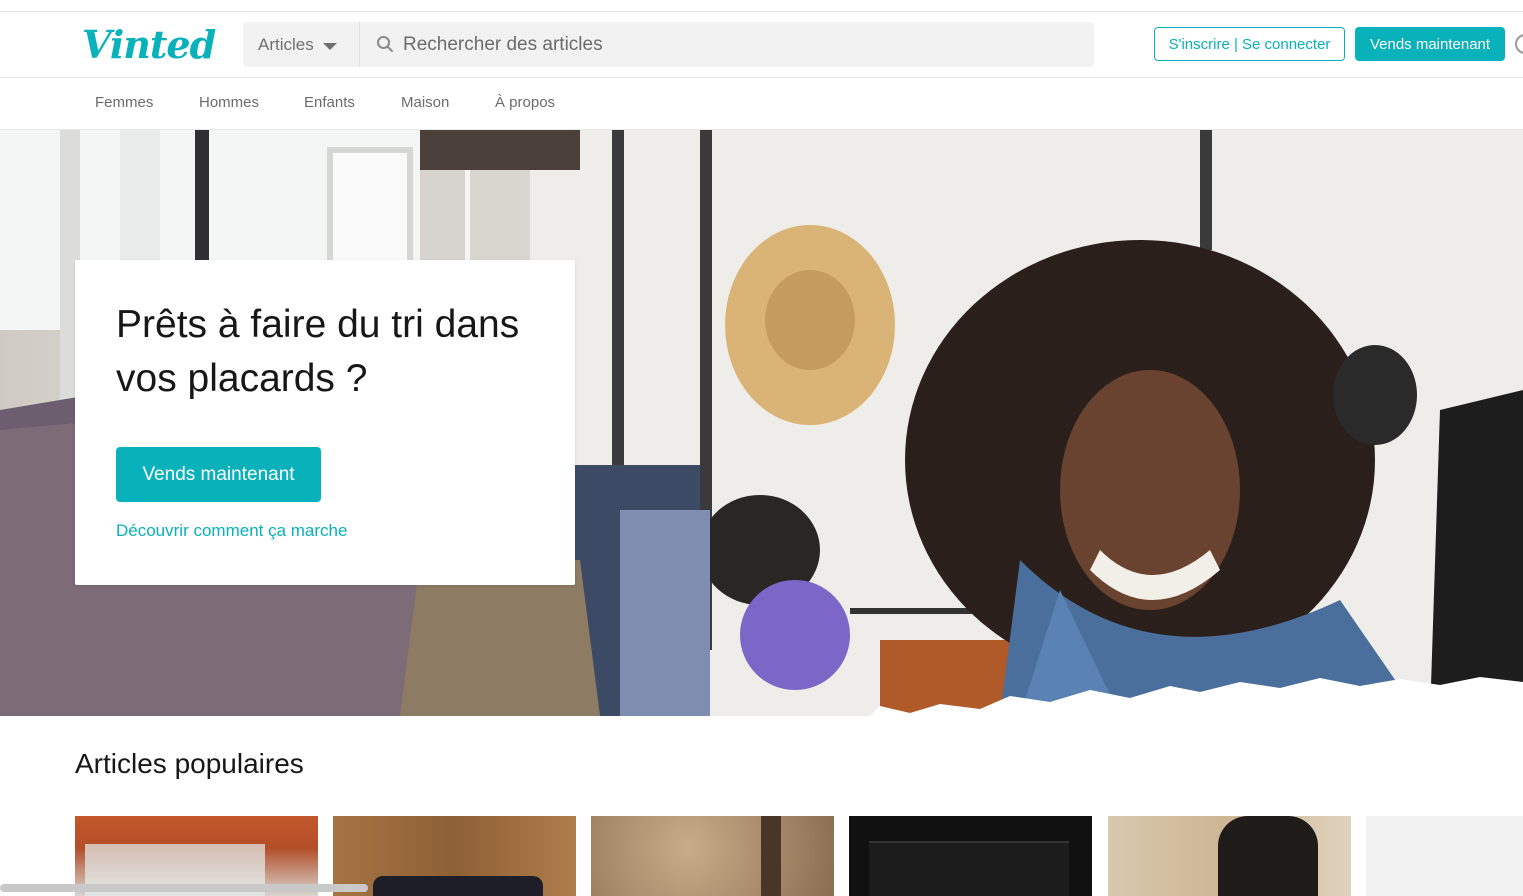  What do you see at coordinates (1430, 44) in the screenshot?
I see `sell-now-header-button: Vends maintenant` at bounding box center [1430, 44].